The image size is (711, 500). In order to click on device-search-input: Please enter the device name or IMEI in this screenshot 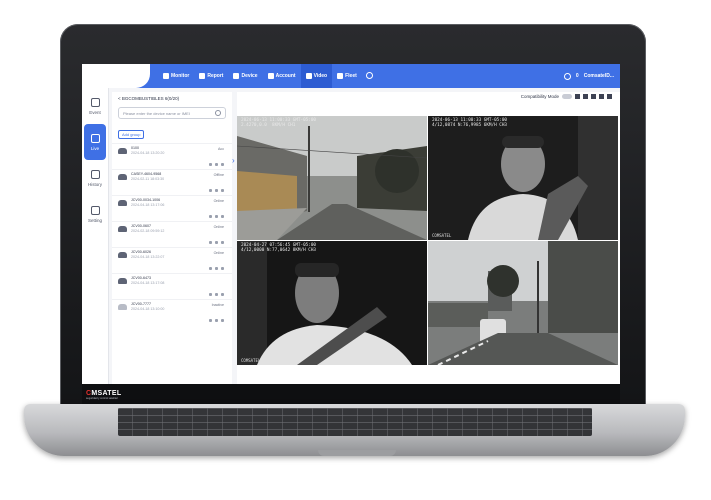, I will do `click(172, 113)`.